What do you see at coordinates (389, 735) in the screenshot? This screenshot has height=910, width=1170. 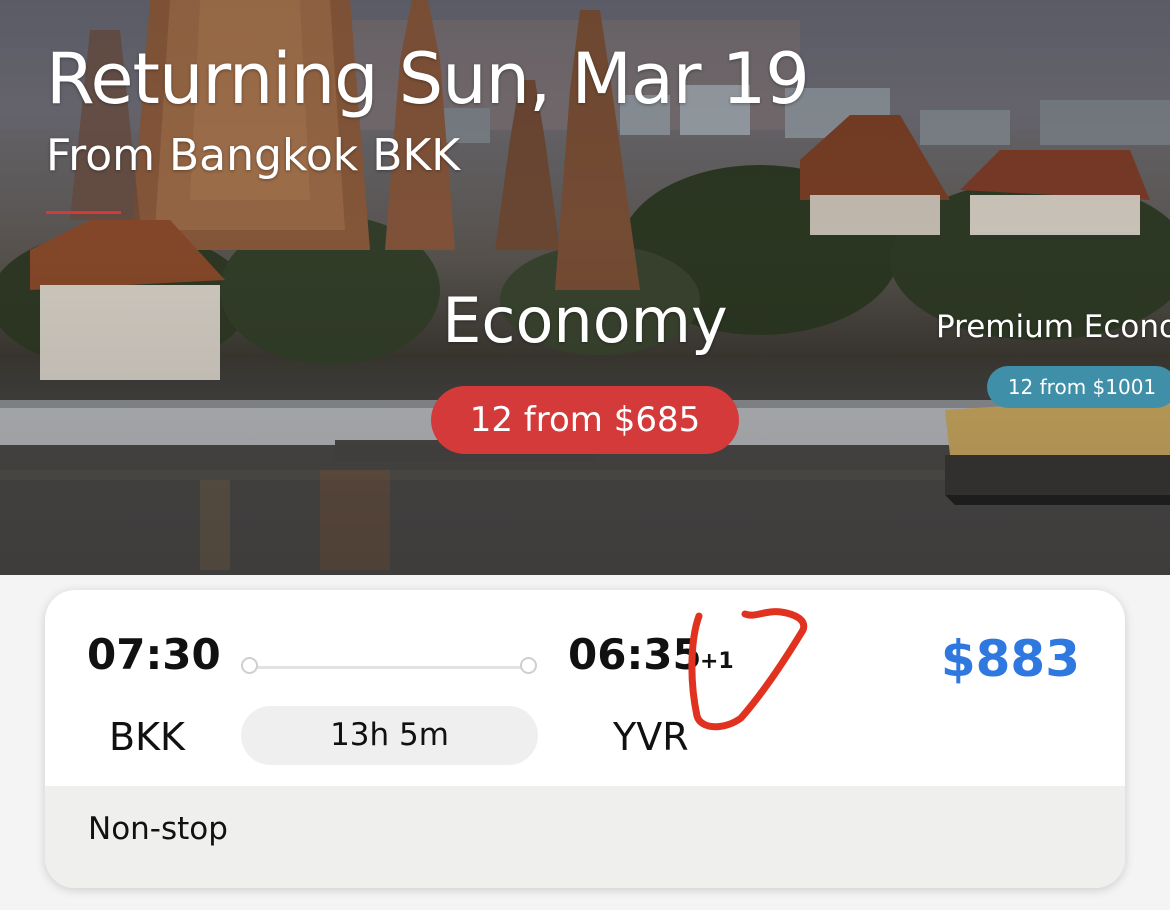 I see `flight-duration-badge: 13h 5m` at bounding box center [389, 735].